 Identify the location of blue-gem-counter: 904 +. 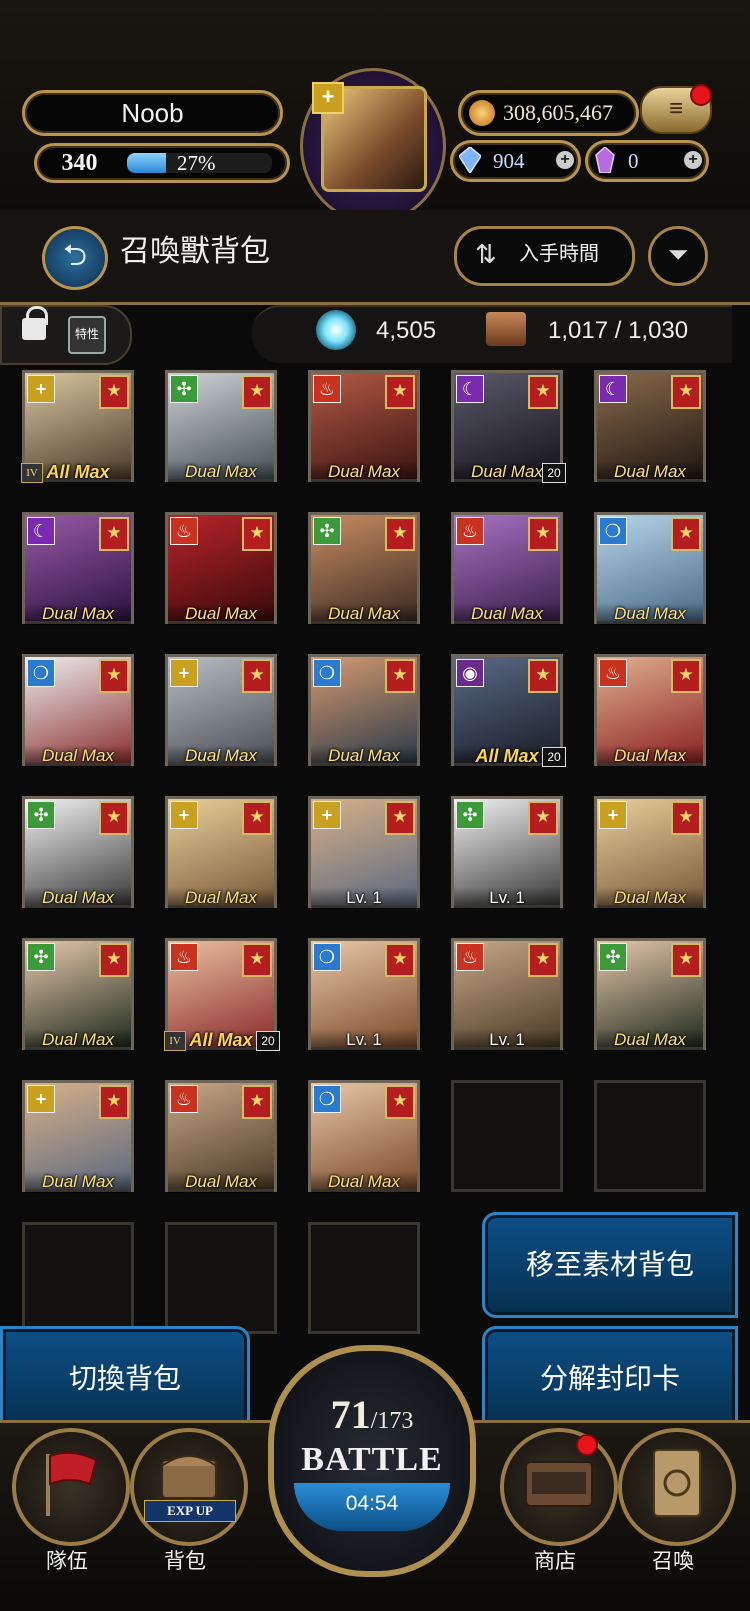
(515, 161).